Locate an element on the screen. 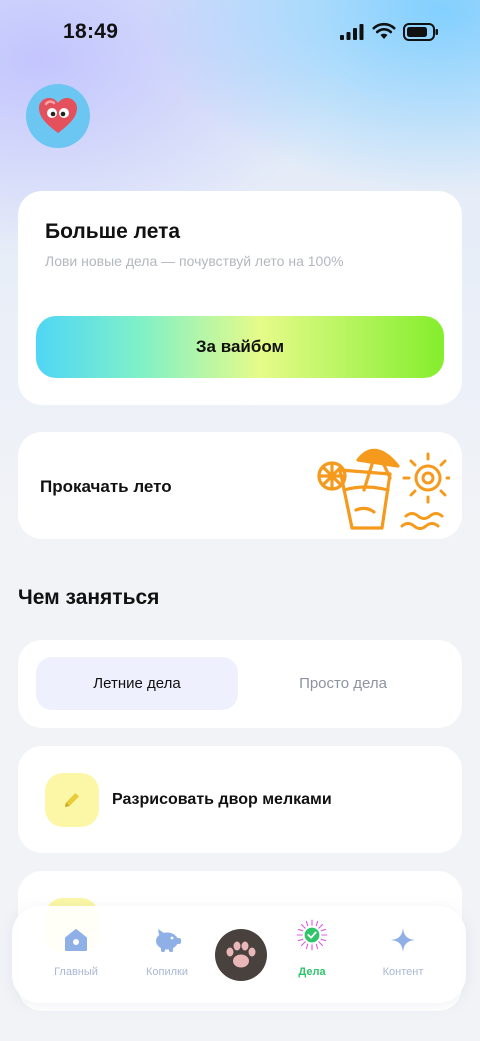  tab-simple-tasks: Просто дела is located at coordinates (343, 683).